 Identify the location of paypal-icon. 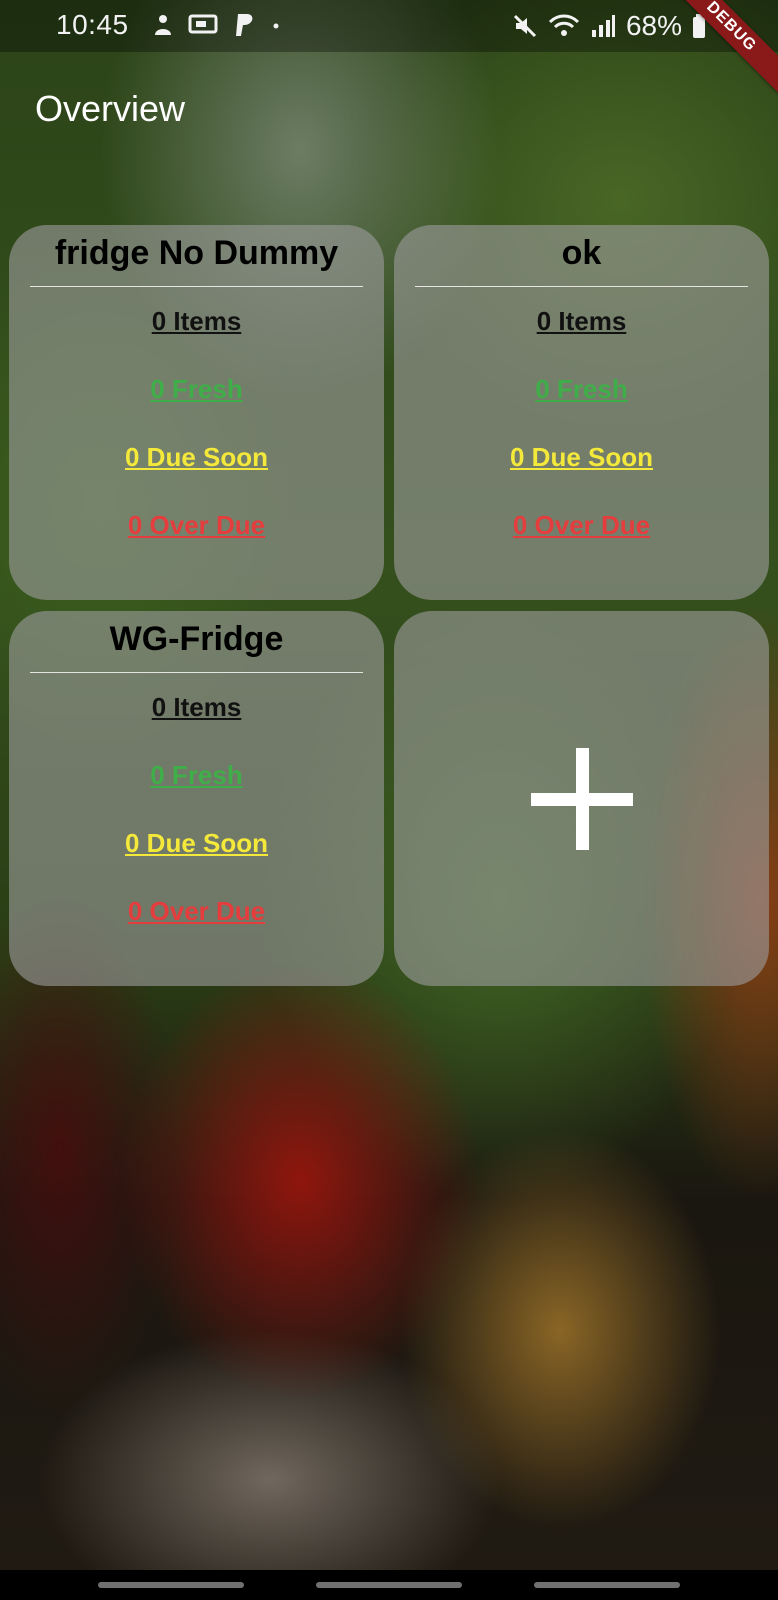
(244, 25).